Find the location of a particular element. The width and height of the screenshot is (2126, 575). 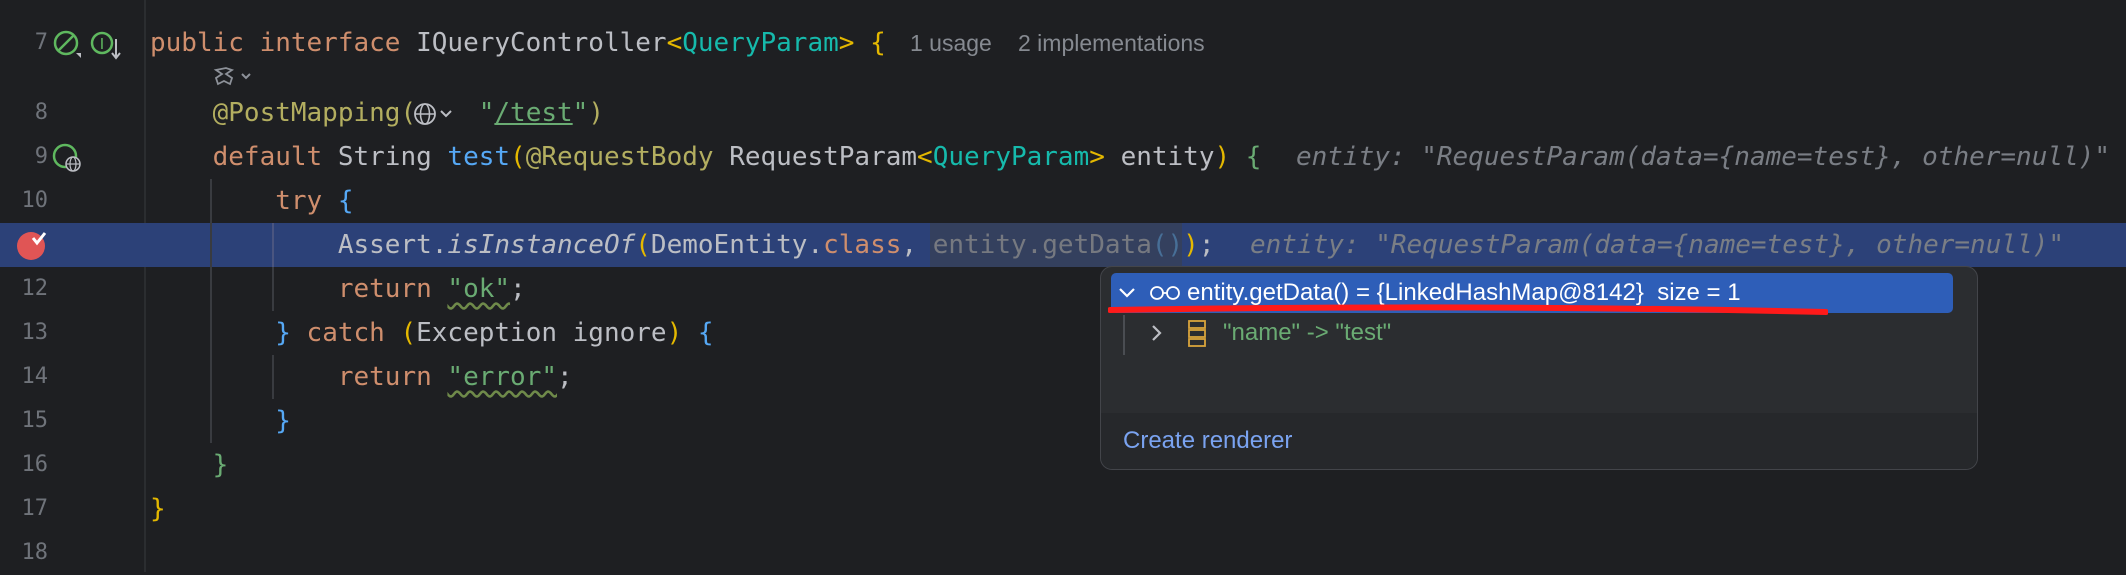

code-token: IQueryController is located at coordinates (541, 43).